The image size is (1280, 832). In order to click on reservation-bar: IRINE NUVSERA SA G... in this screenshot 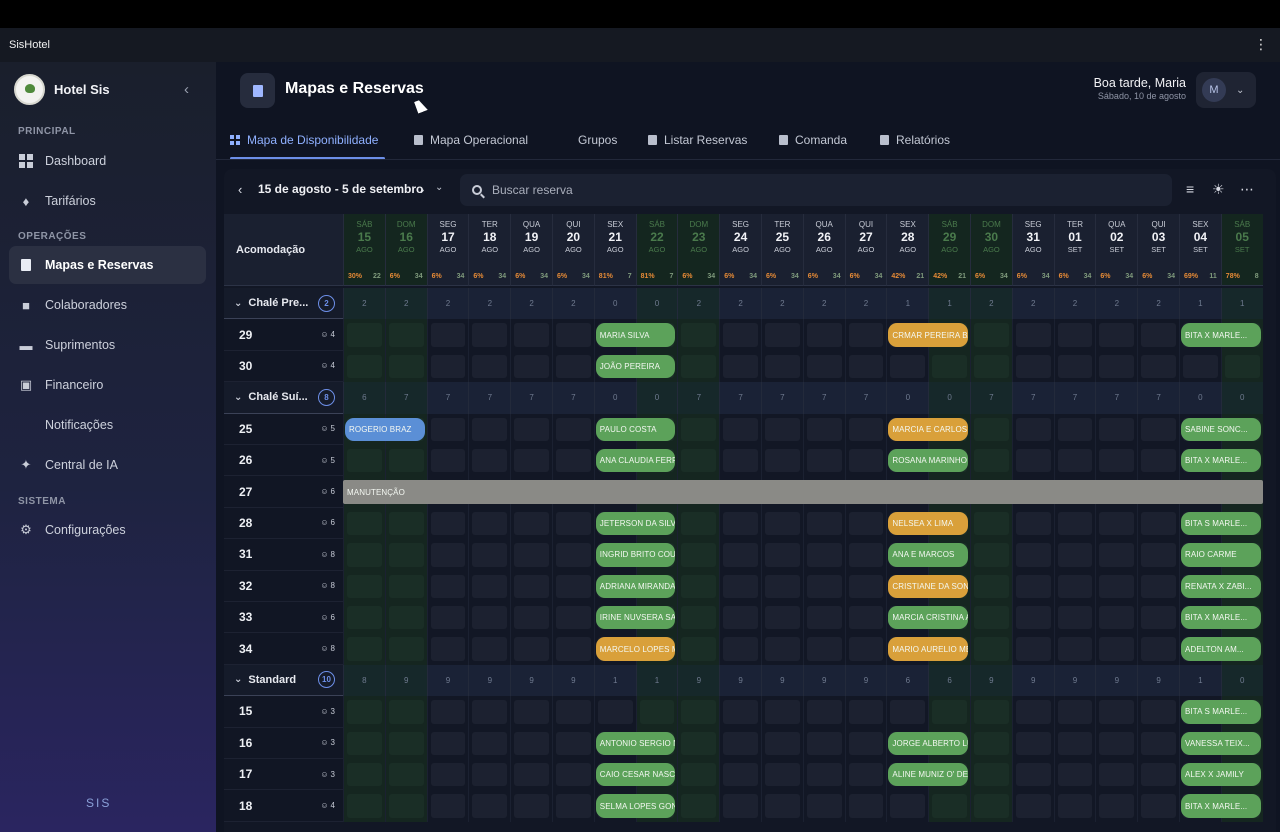, I will do `click(635, 618)`.